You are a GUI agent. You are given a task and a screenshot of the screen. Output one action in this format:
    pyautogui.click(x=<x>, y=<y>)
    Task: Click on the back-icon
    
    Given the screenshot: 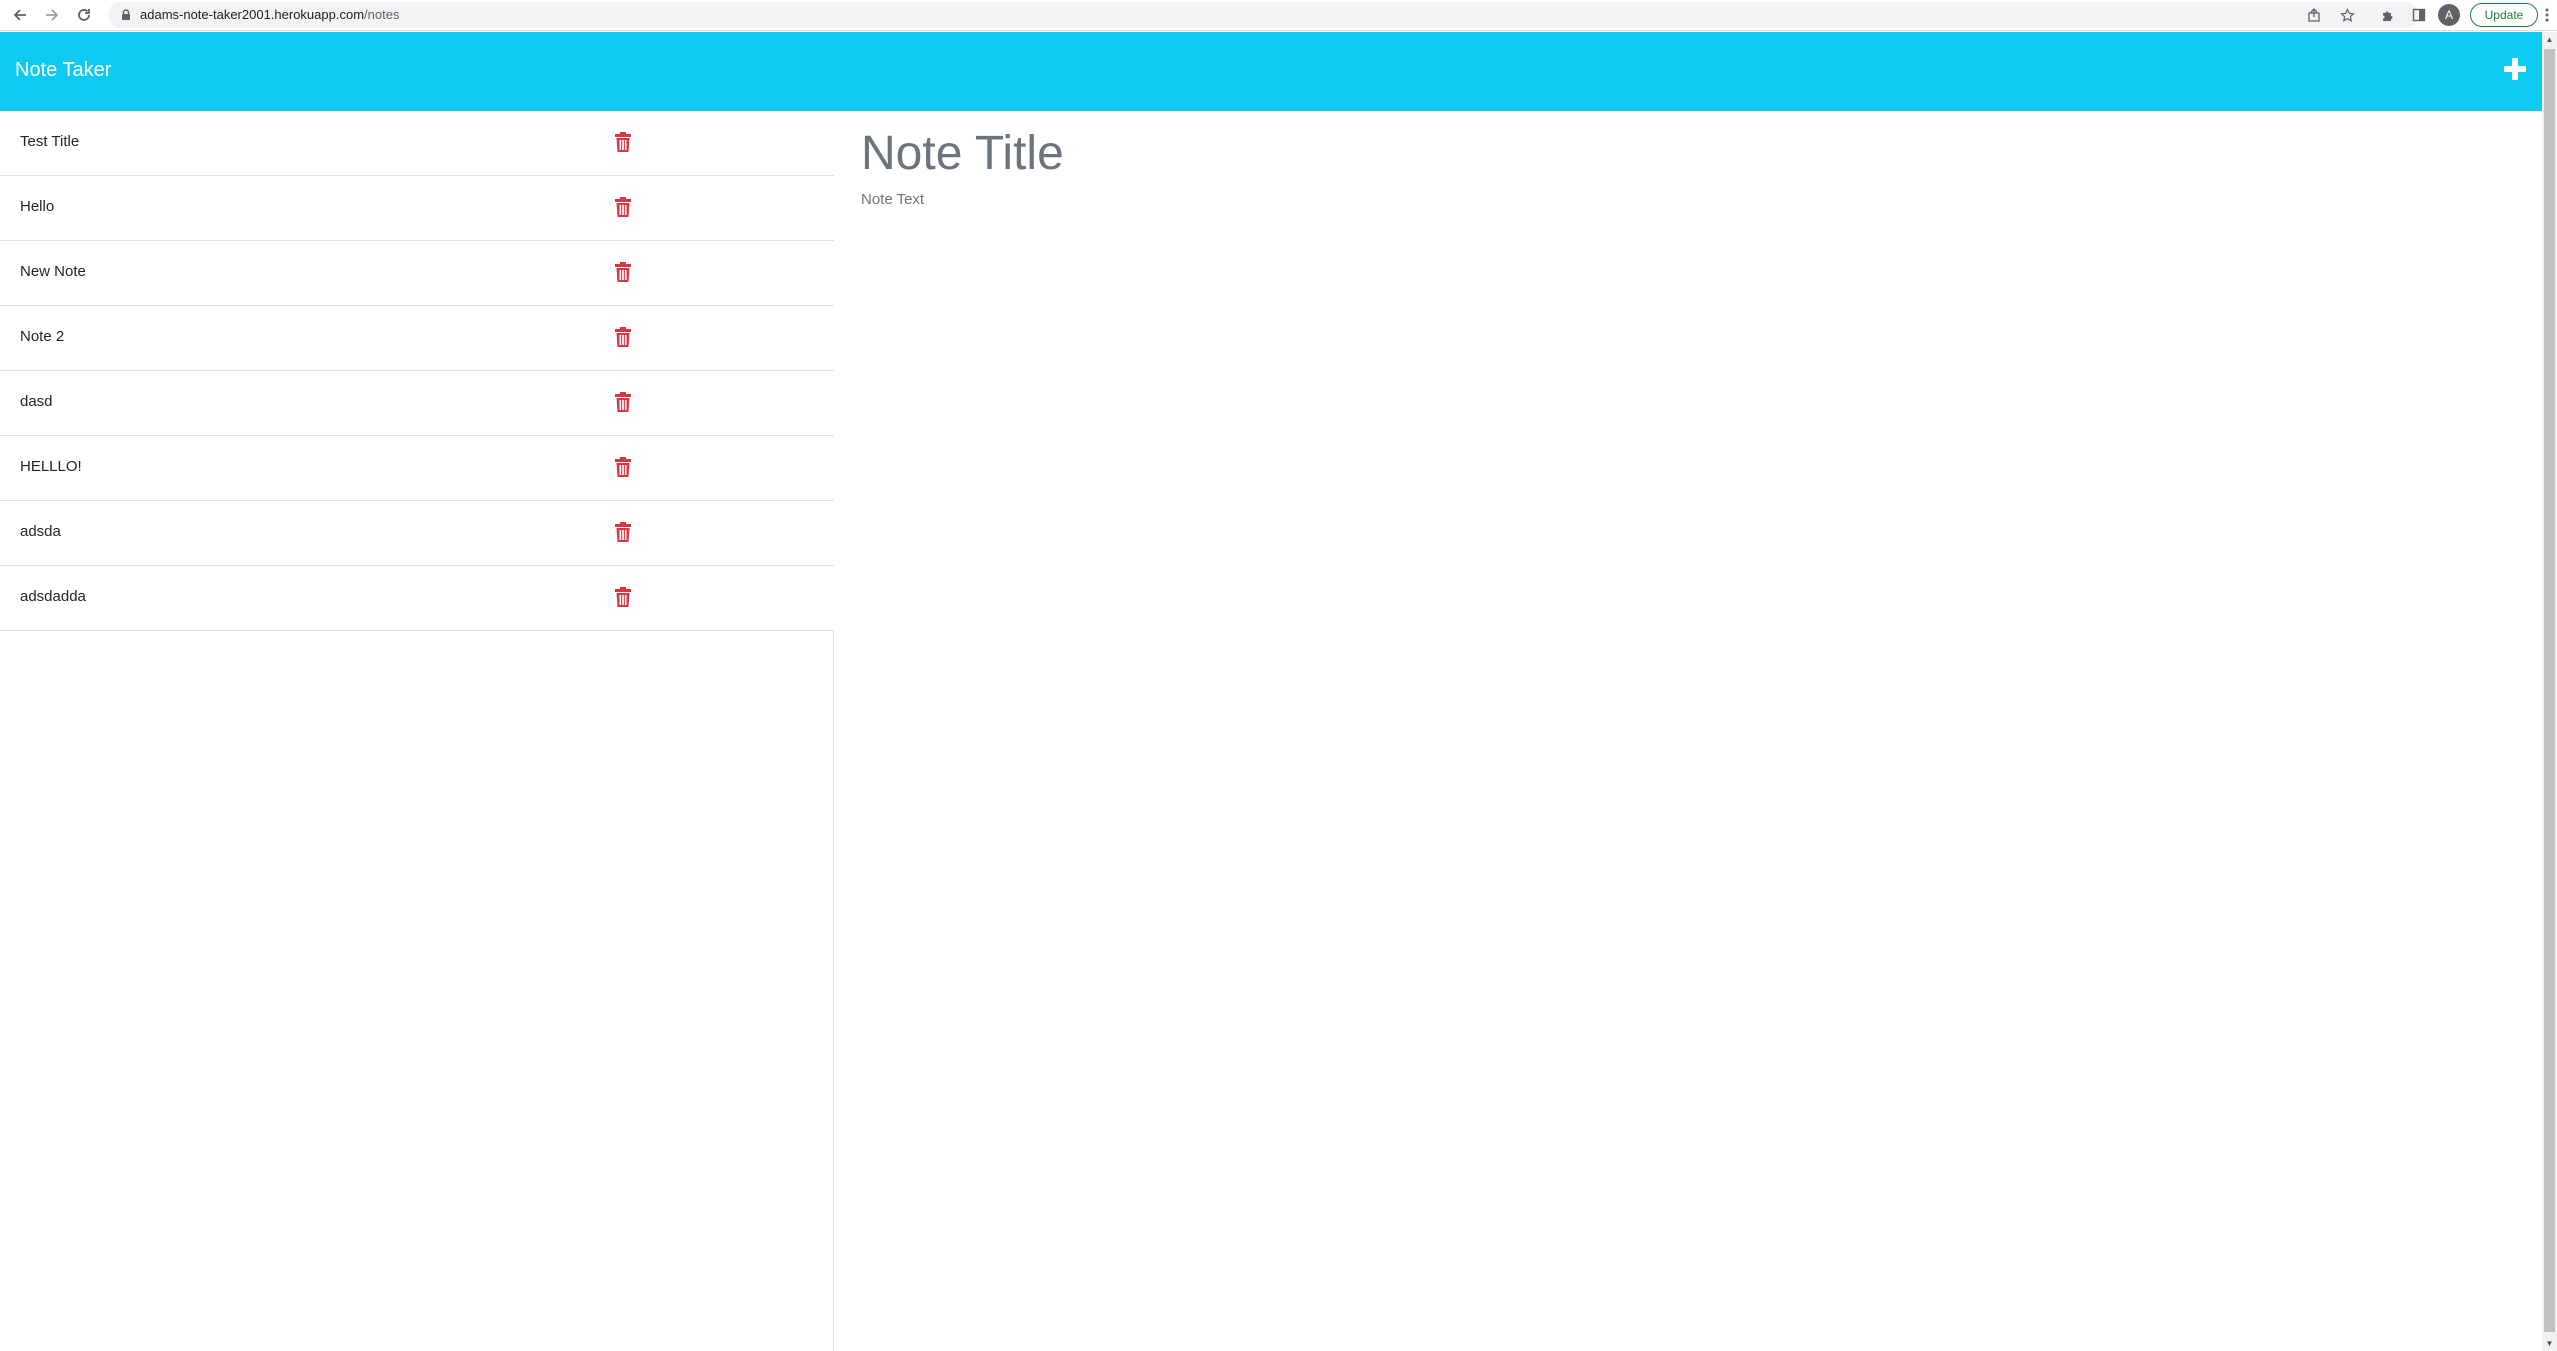 What is the action you would take?
    pyautogui.click(x=20, y=15)
    